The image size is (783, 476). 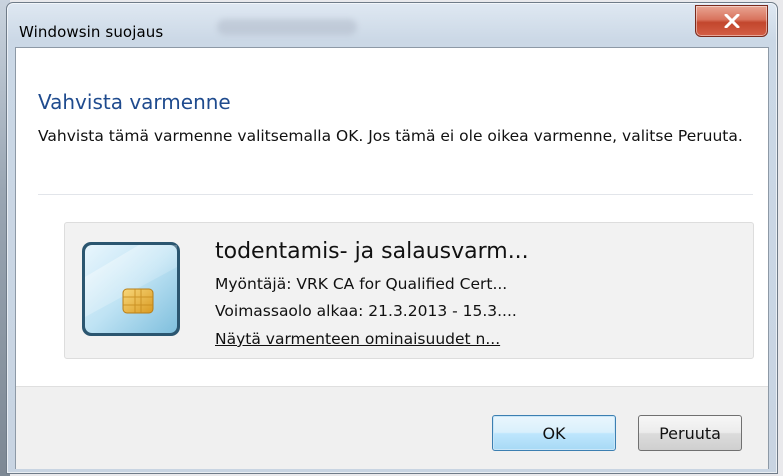 What do you see at coordinates (131, 289) in the screenshot?
I see `smart-card-icon` at bounding box center [131, 289].